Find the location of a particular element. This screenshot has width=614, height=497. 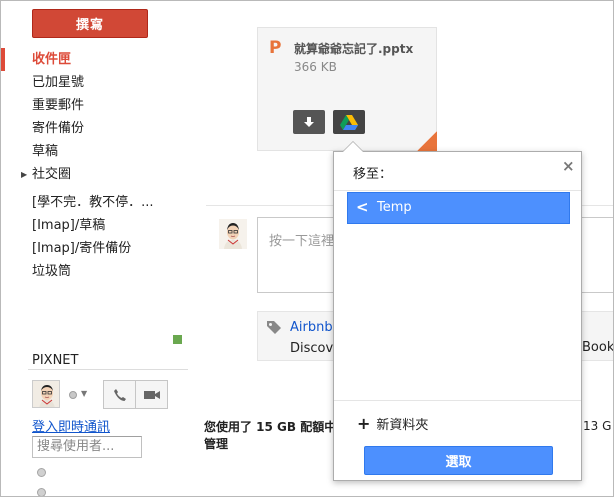

sidebar-item-social: ▶ 社交圈 is located at coordinates (96, 174).